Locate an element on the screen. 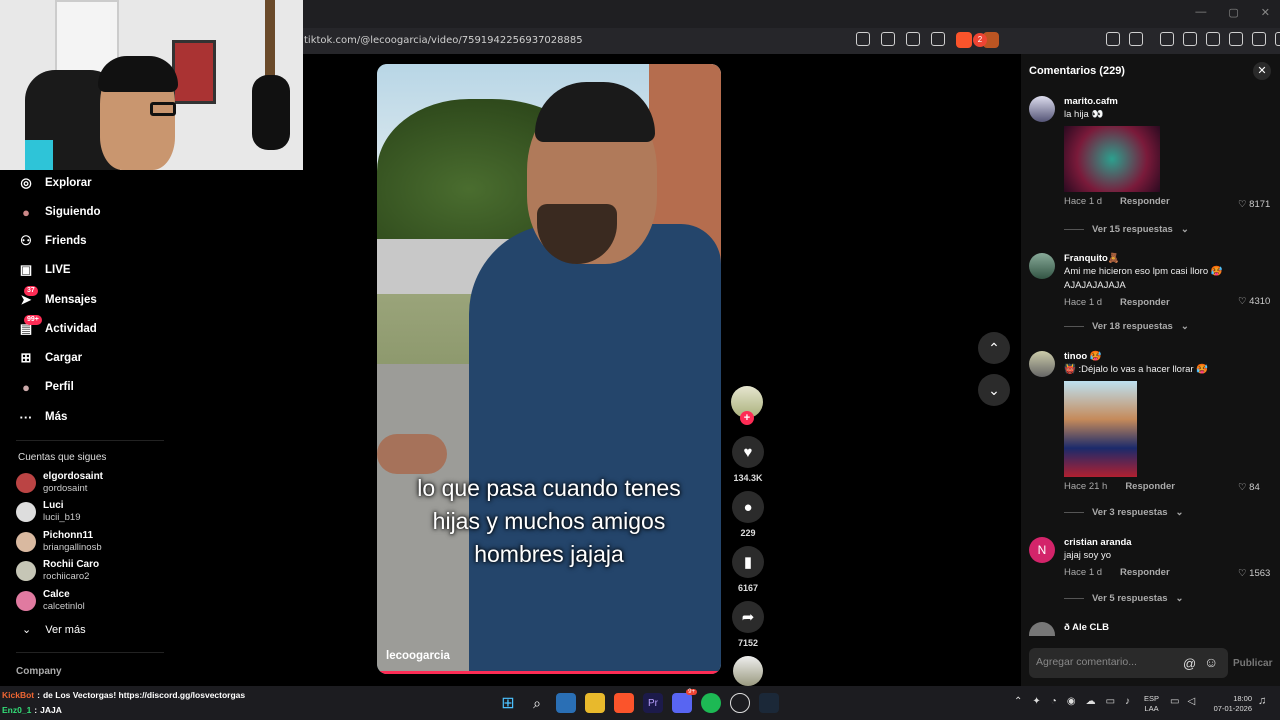 This screenshot has height=720, width=1280. view-replies-button: Ver 18 respuestas ⌄ is located at coordinates (1126, 326).